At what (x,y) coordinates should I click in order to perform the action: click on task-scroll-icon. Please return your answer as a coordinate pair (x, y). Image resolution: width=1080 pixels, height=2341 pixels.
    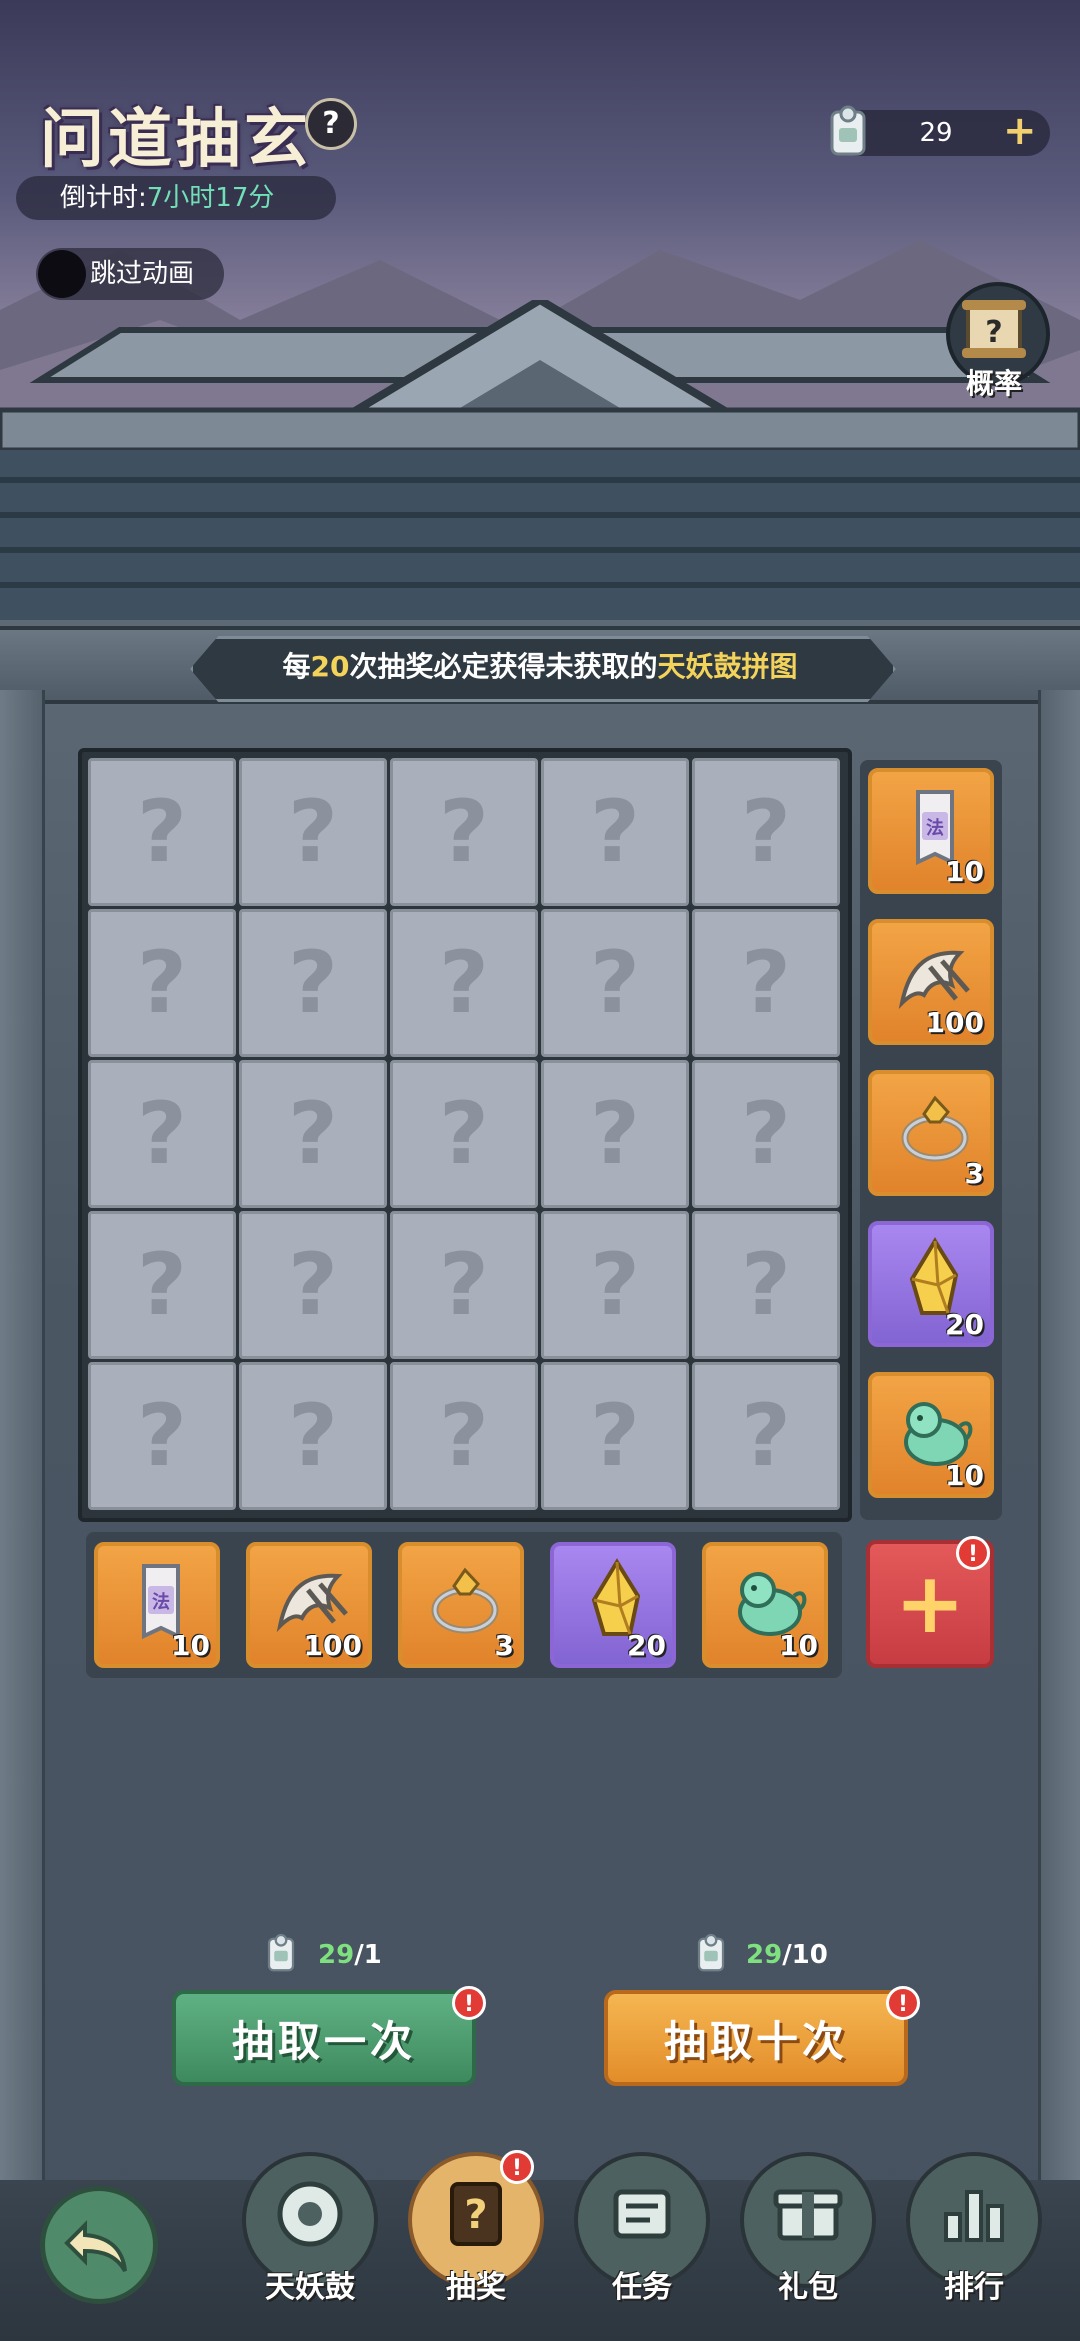
    Looking at the image, I should click on (642, 2214).